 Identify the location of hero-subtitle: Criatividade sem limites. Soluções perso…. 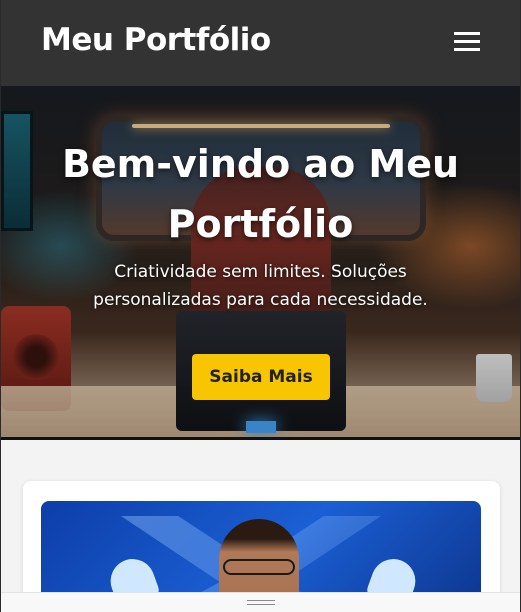
(260, 286).